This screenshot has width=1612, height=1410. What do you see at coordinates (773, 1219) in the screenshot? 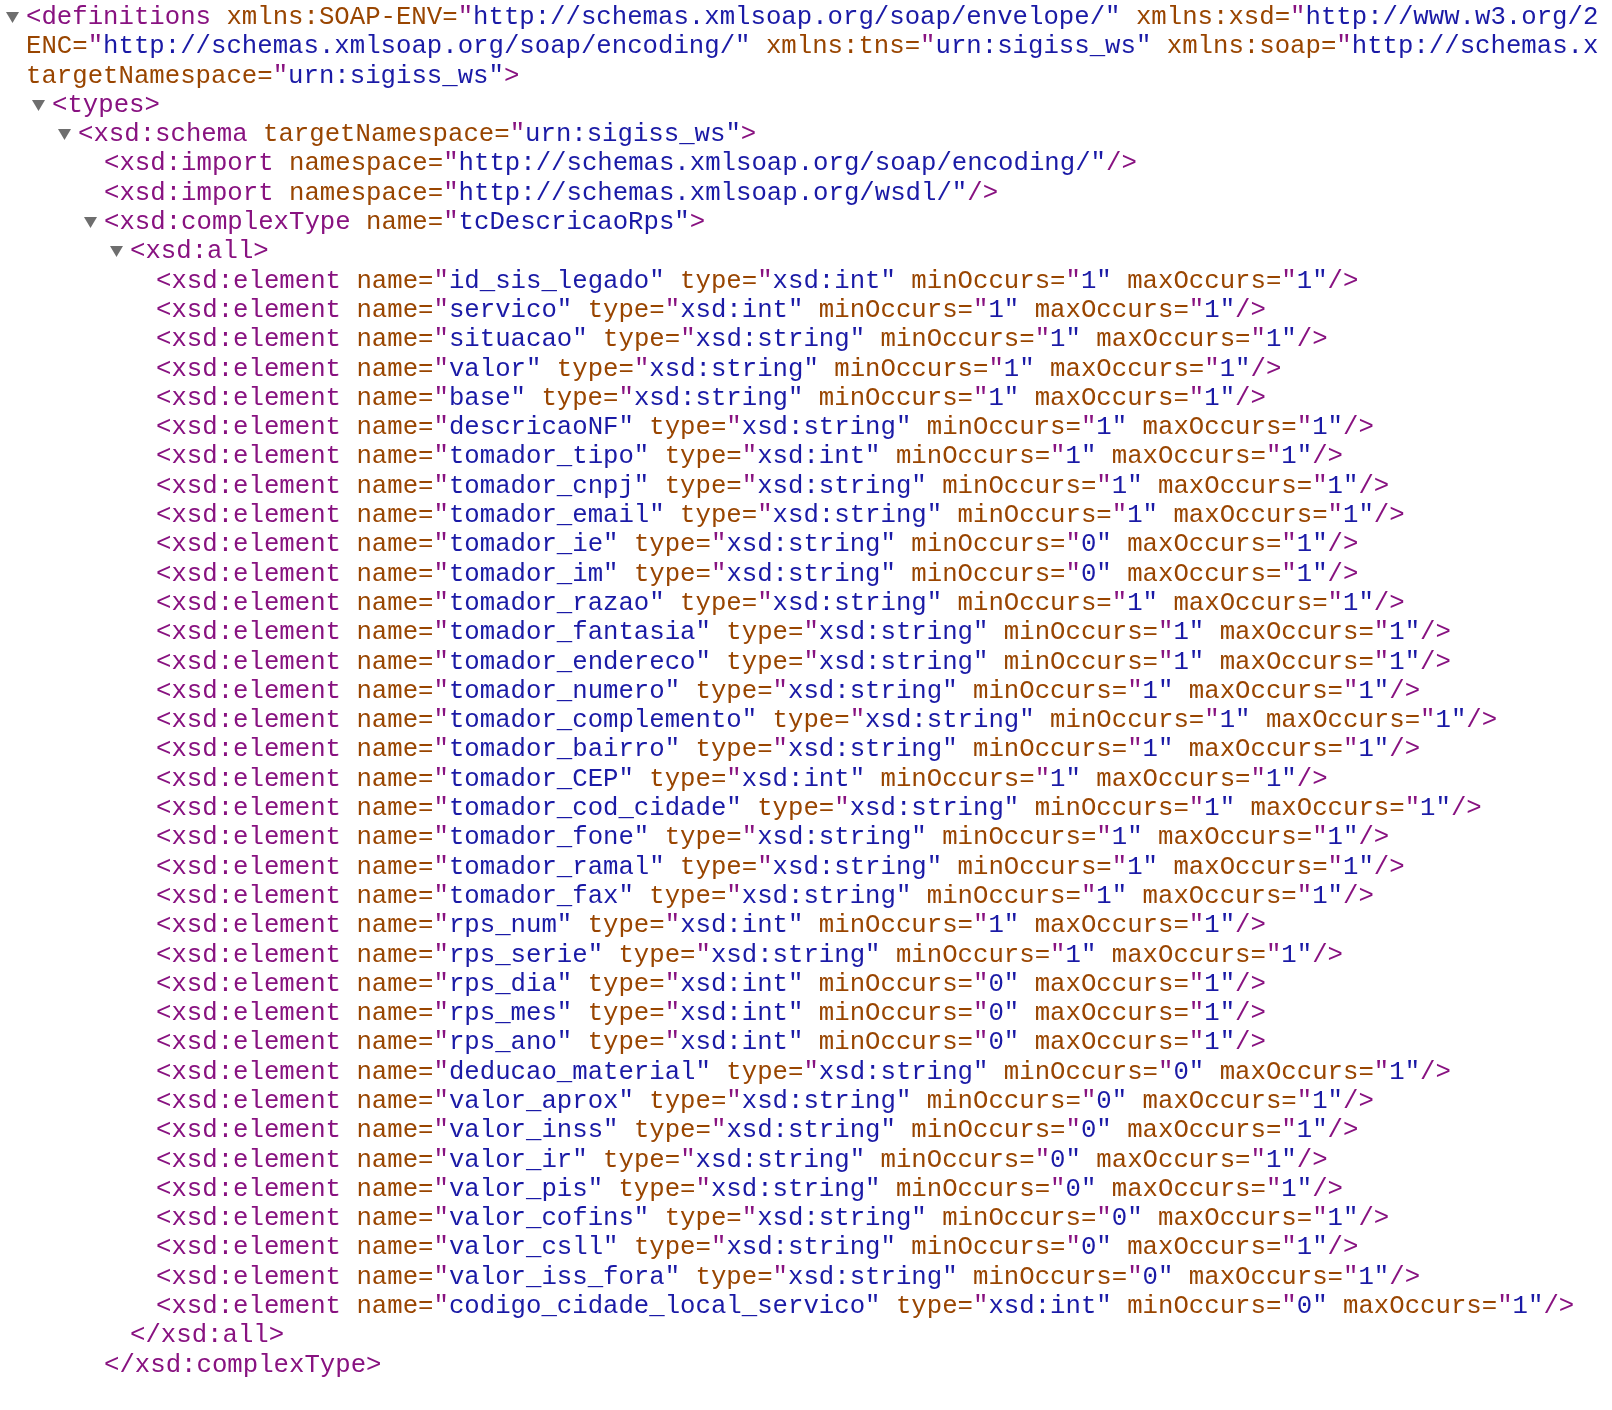
I see `xml-code-line: <xsd:element name="valor_cofins" type="xsd:string" minOccurs="0" maxOccurs="1"/>` at bounding box center [773, 1219].